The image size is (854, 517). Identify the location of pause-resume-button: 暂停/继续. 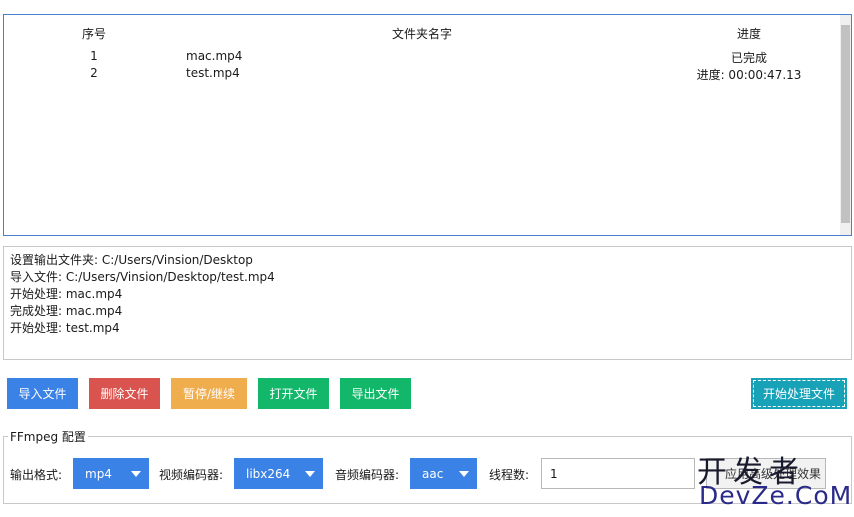
(209, 393).